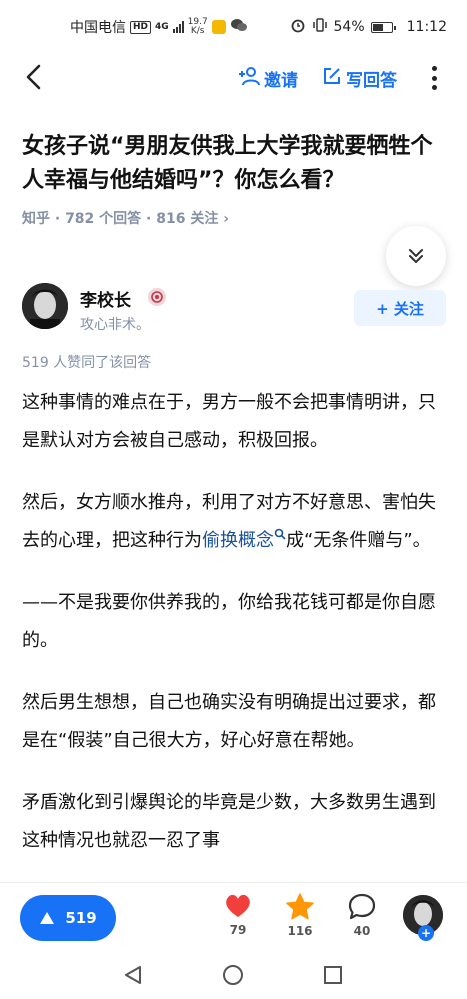 Image resolution: width=467 pixels, height=999 pixels. What do you see at coordinates (238, 540) in the screenshot?
I see `keyword-text: 偷换概念` at bounding box center [238, 540].